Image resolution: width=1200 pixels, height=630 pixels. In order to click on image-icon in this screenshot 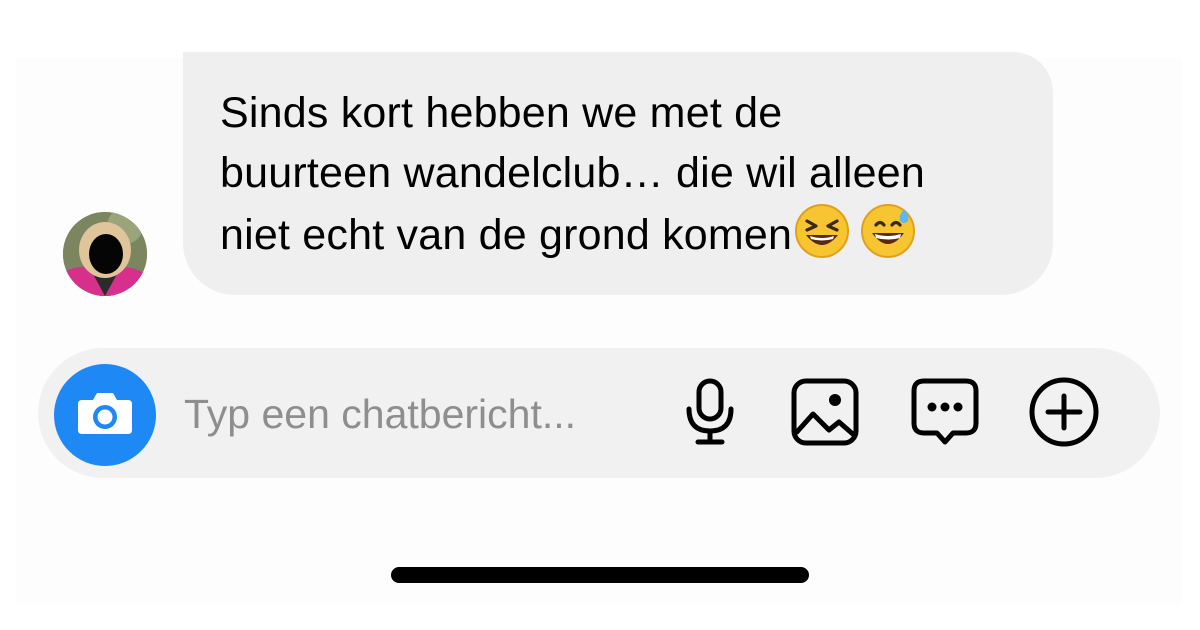, I will do `click(825, 414)`.